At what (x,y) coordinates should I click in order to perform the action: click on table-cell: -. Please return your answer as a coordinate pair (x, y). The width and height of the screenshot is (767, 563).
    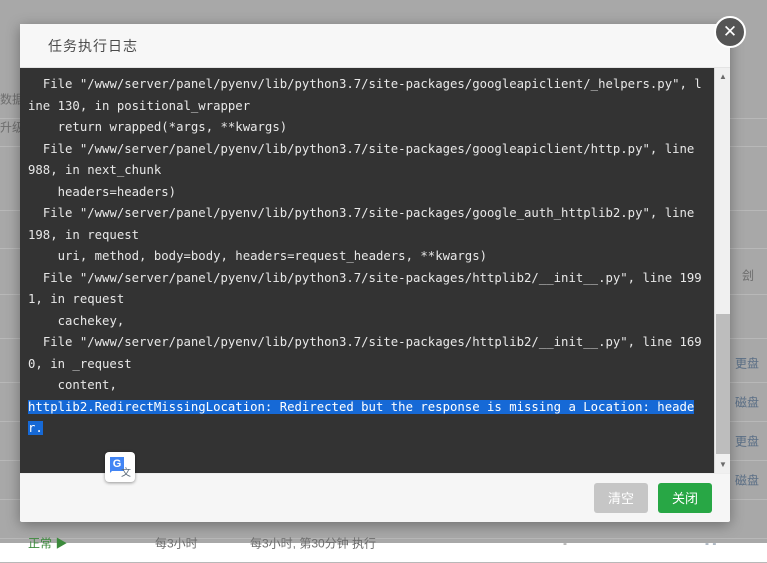
    Looking at the image, I should click on (565, 543).